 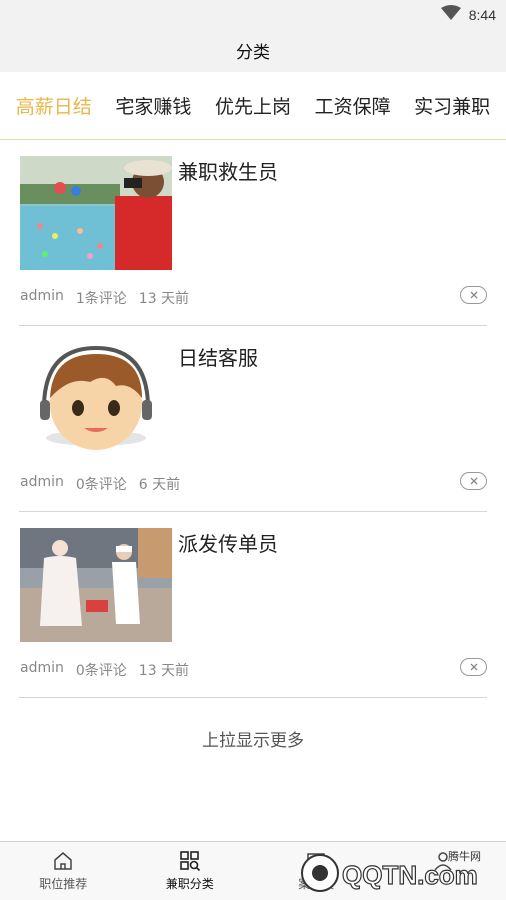 I want to click on item-meta: admin 0条评论 6 天前, so click(x=100, y=484).